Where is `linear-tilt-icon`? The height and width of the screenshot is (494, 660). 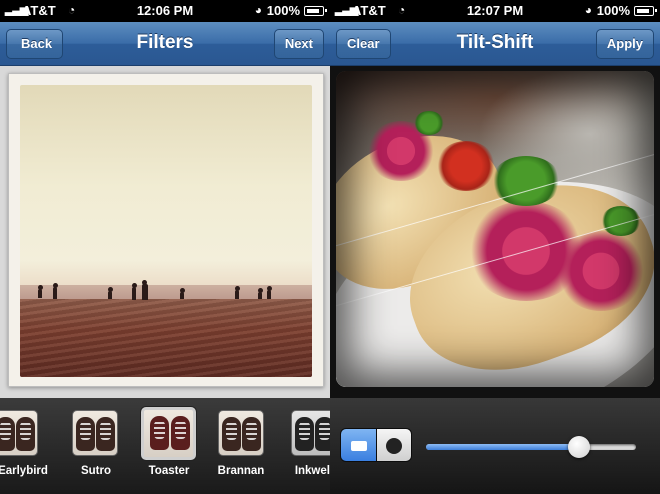 linear-tilt-icon is located at coordinates (358, 445).